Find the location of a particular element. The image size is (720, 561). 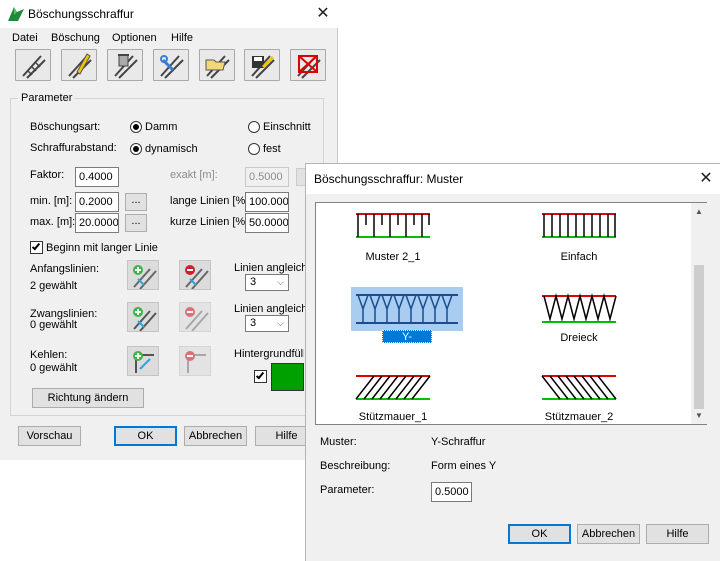

save-pattern-button is located at coordinates (262, 65).